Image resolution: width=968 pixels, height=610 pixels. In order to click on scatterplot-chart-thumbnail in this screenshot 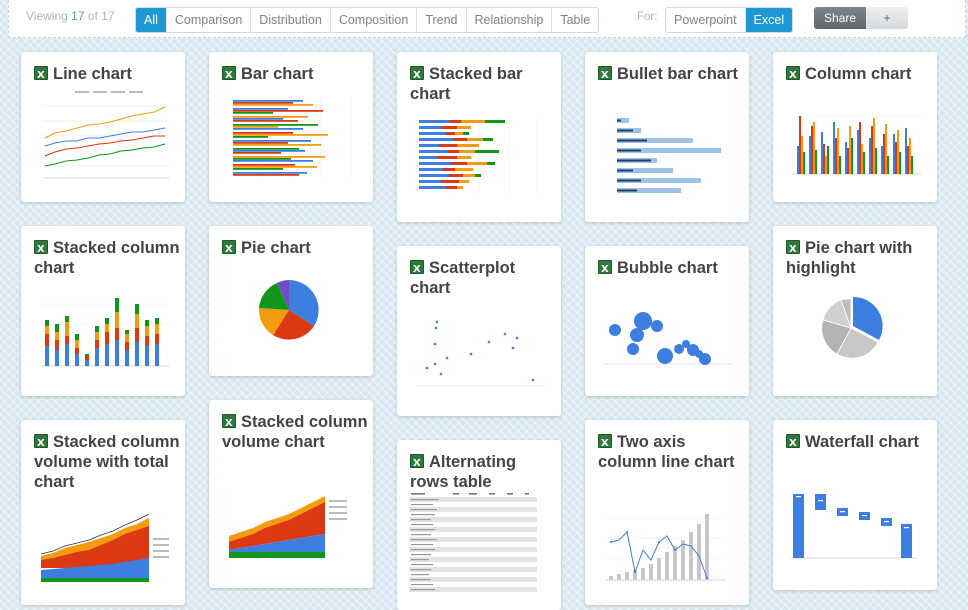, I will do `click(480, 354)`.